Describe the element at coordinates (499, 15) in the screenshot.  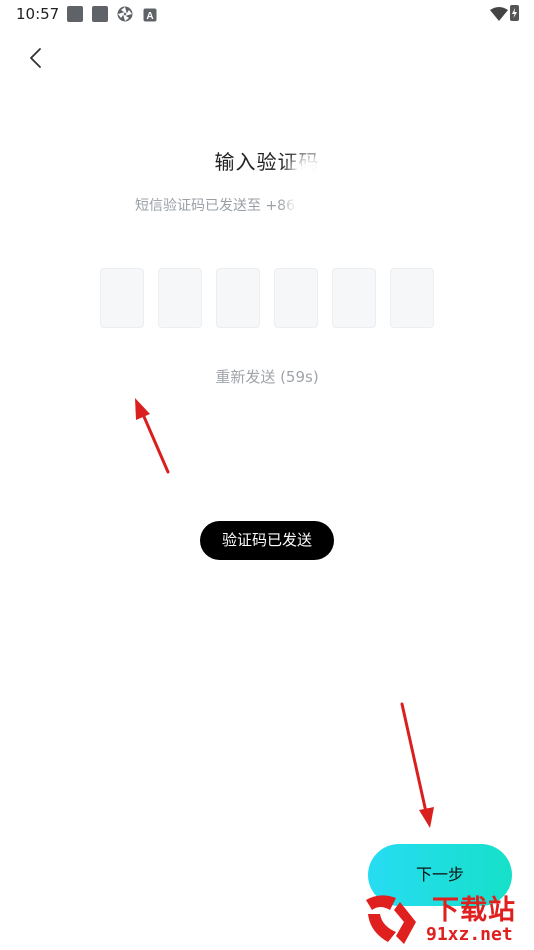
I see `wifi-icon` at that location.